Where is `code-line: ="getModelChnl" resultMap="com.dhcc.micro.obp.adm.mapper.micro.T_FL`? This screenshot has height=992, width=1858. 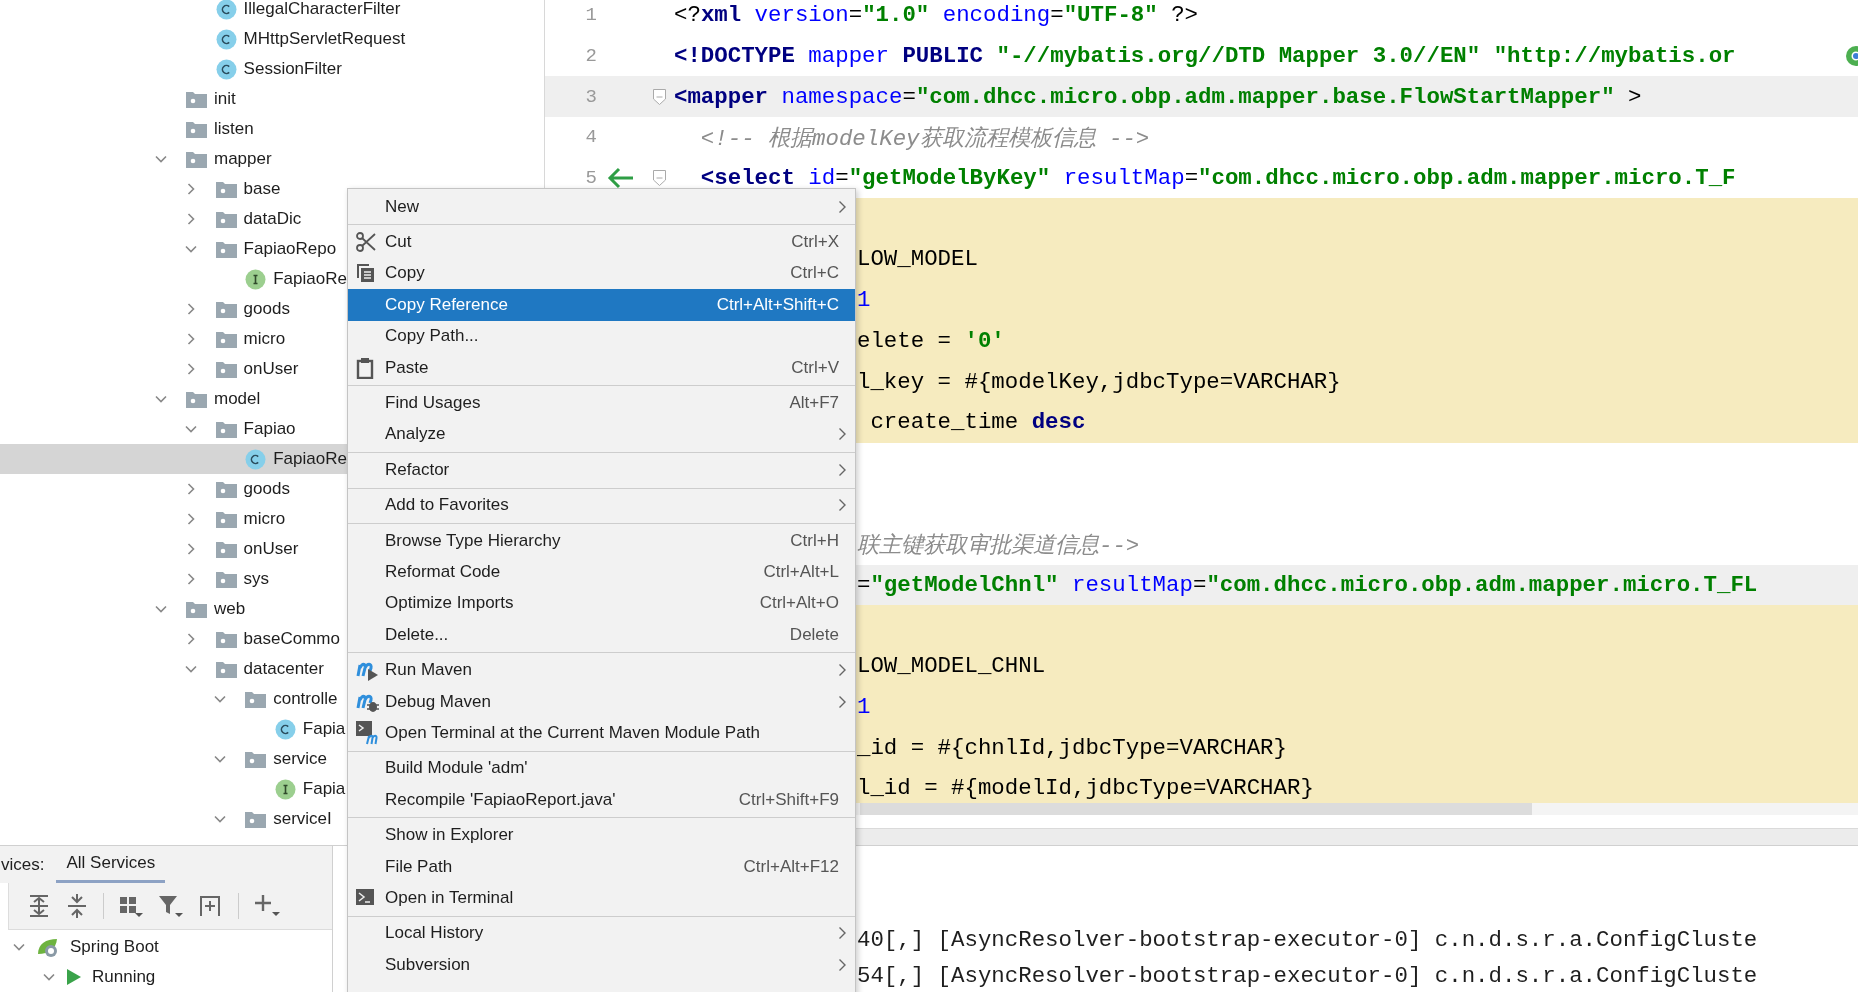 code-line: ="getModelChnl" resultMap="com.dhcc.micro.obp.adm.mapper.micro.T_FL is located at coordinates (1307, 584).